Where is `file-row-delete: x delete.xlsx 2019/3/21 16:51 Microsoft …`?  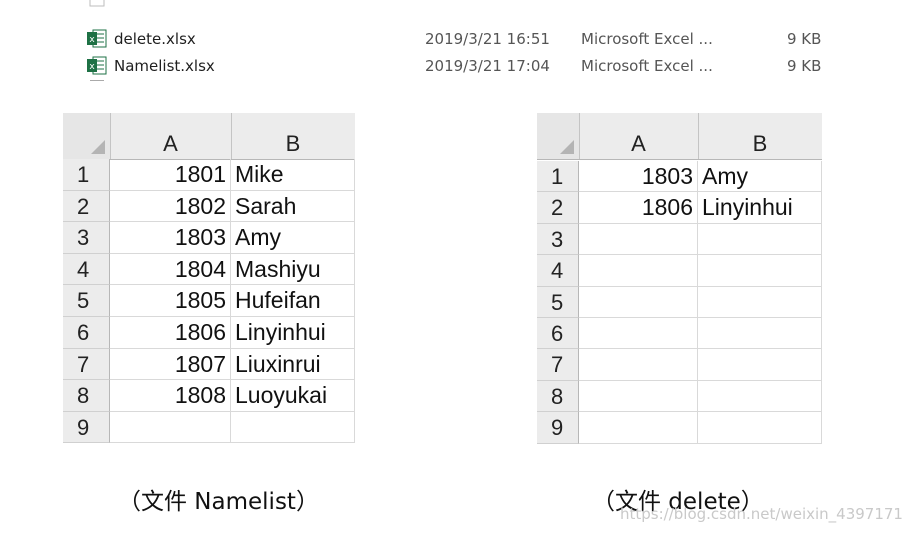
file-row-delete: x delete.xlsx 2019/3/21 16:51 Microsoft … is located at coordinates (452, 39).